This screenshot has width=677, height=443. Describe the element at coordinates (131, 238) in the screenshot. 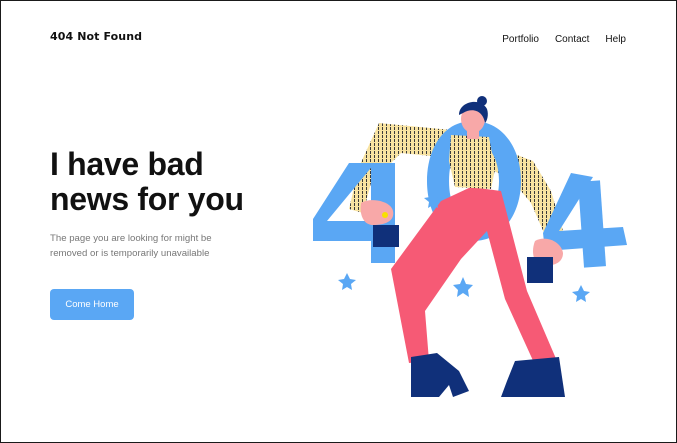

I see `subtitle-line-1: The page you are looking for might be` at that location.